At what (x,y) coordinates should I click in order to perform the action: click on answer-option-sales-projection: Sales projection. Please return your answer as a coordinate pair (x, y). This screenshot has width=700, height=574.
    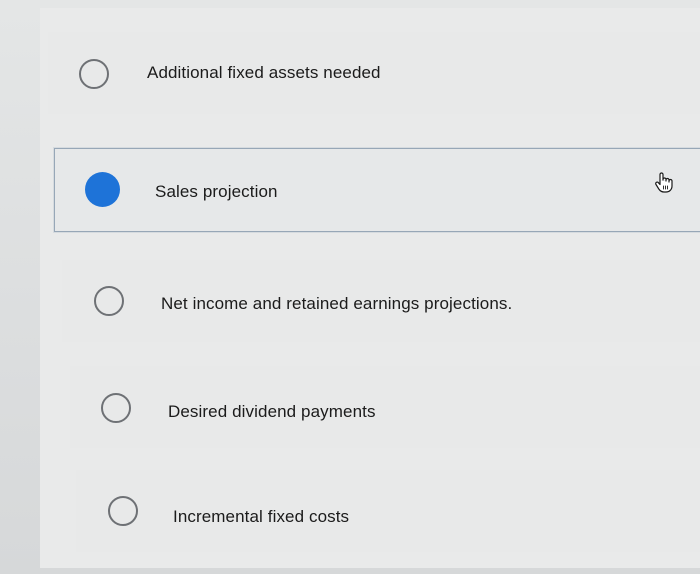
    Looking at the image, I should click on (377, 190).